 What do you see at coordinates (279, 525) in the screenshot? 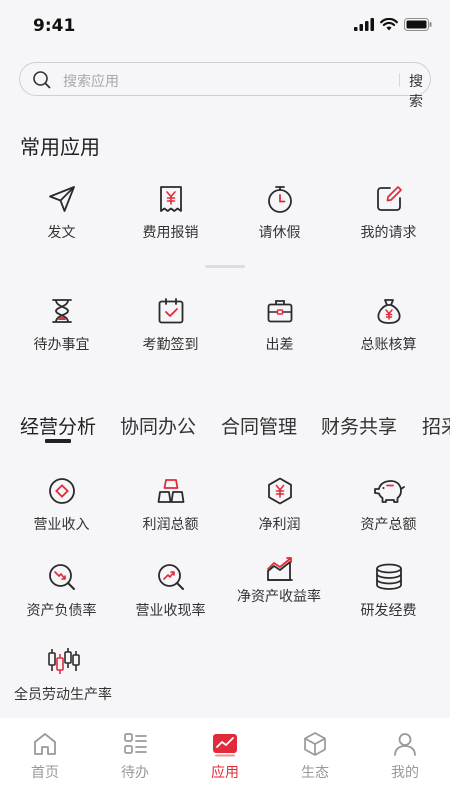
I see `metric-label: 净利润` at bounding box center [279, 525].